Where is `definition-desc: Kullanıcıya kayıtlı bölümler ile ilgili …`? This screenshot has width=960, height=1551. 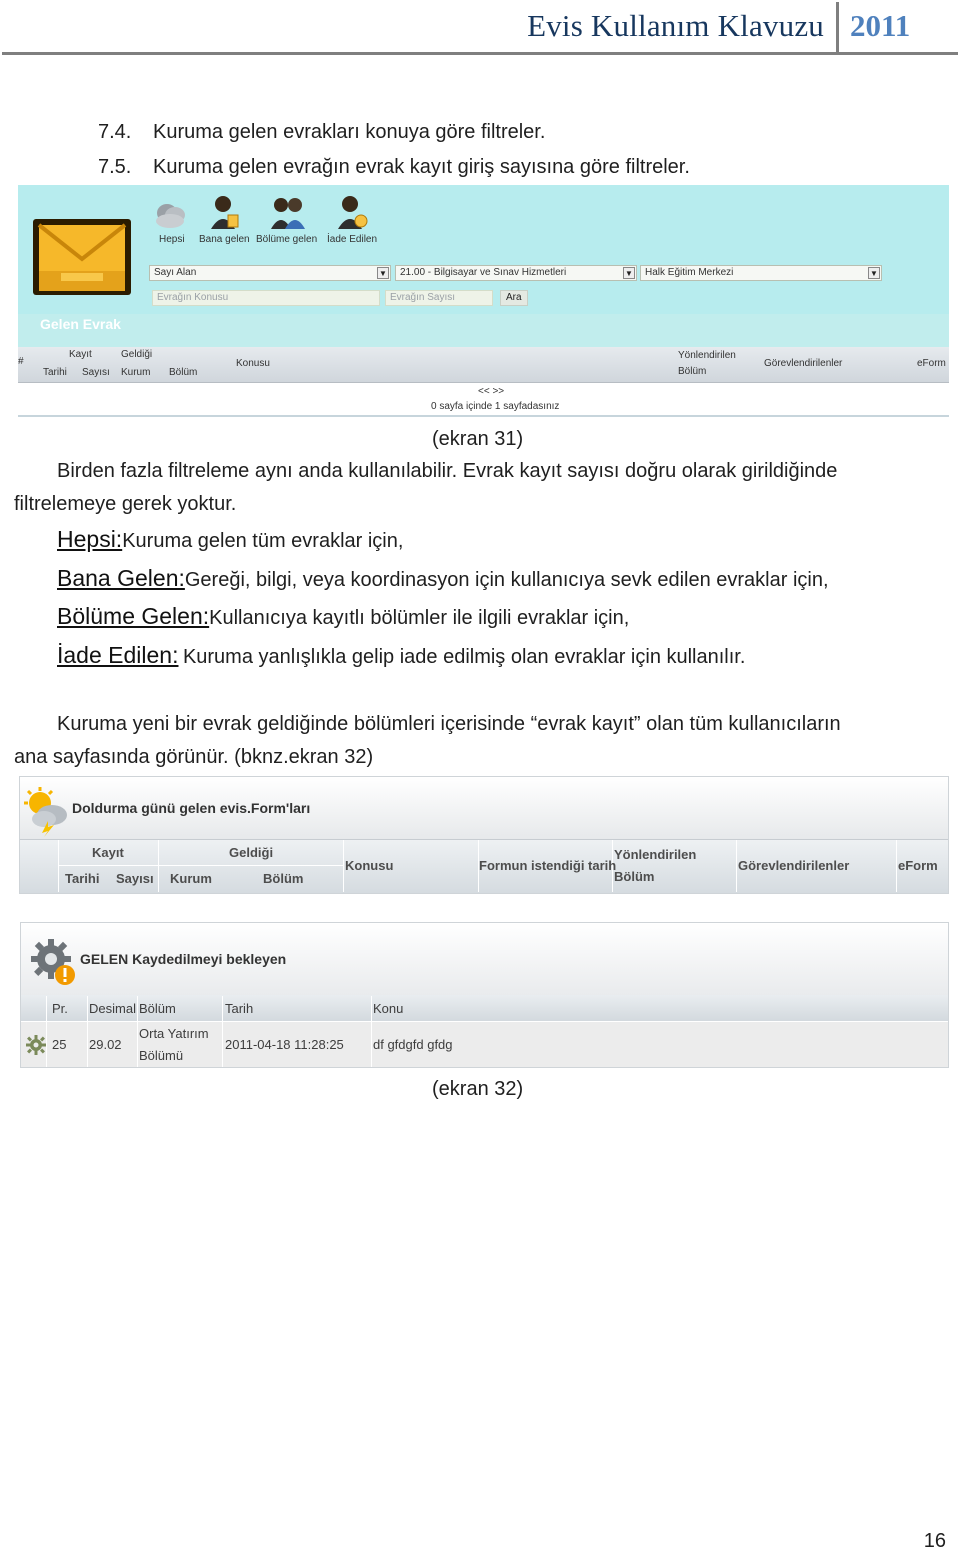 definition-desc: Kullanıcıya kayıtlı bölümler ile ilgili … is located at coordinates (419, 618).